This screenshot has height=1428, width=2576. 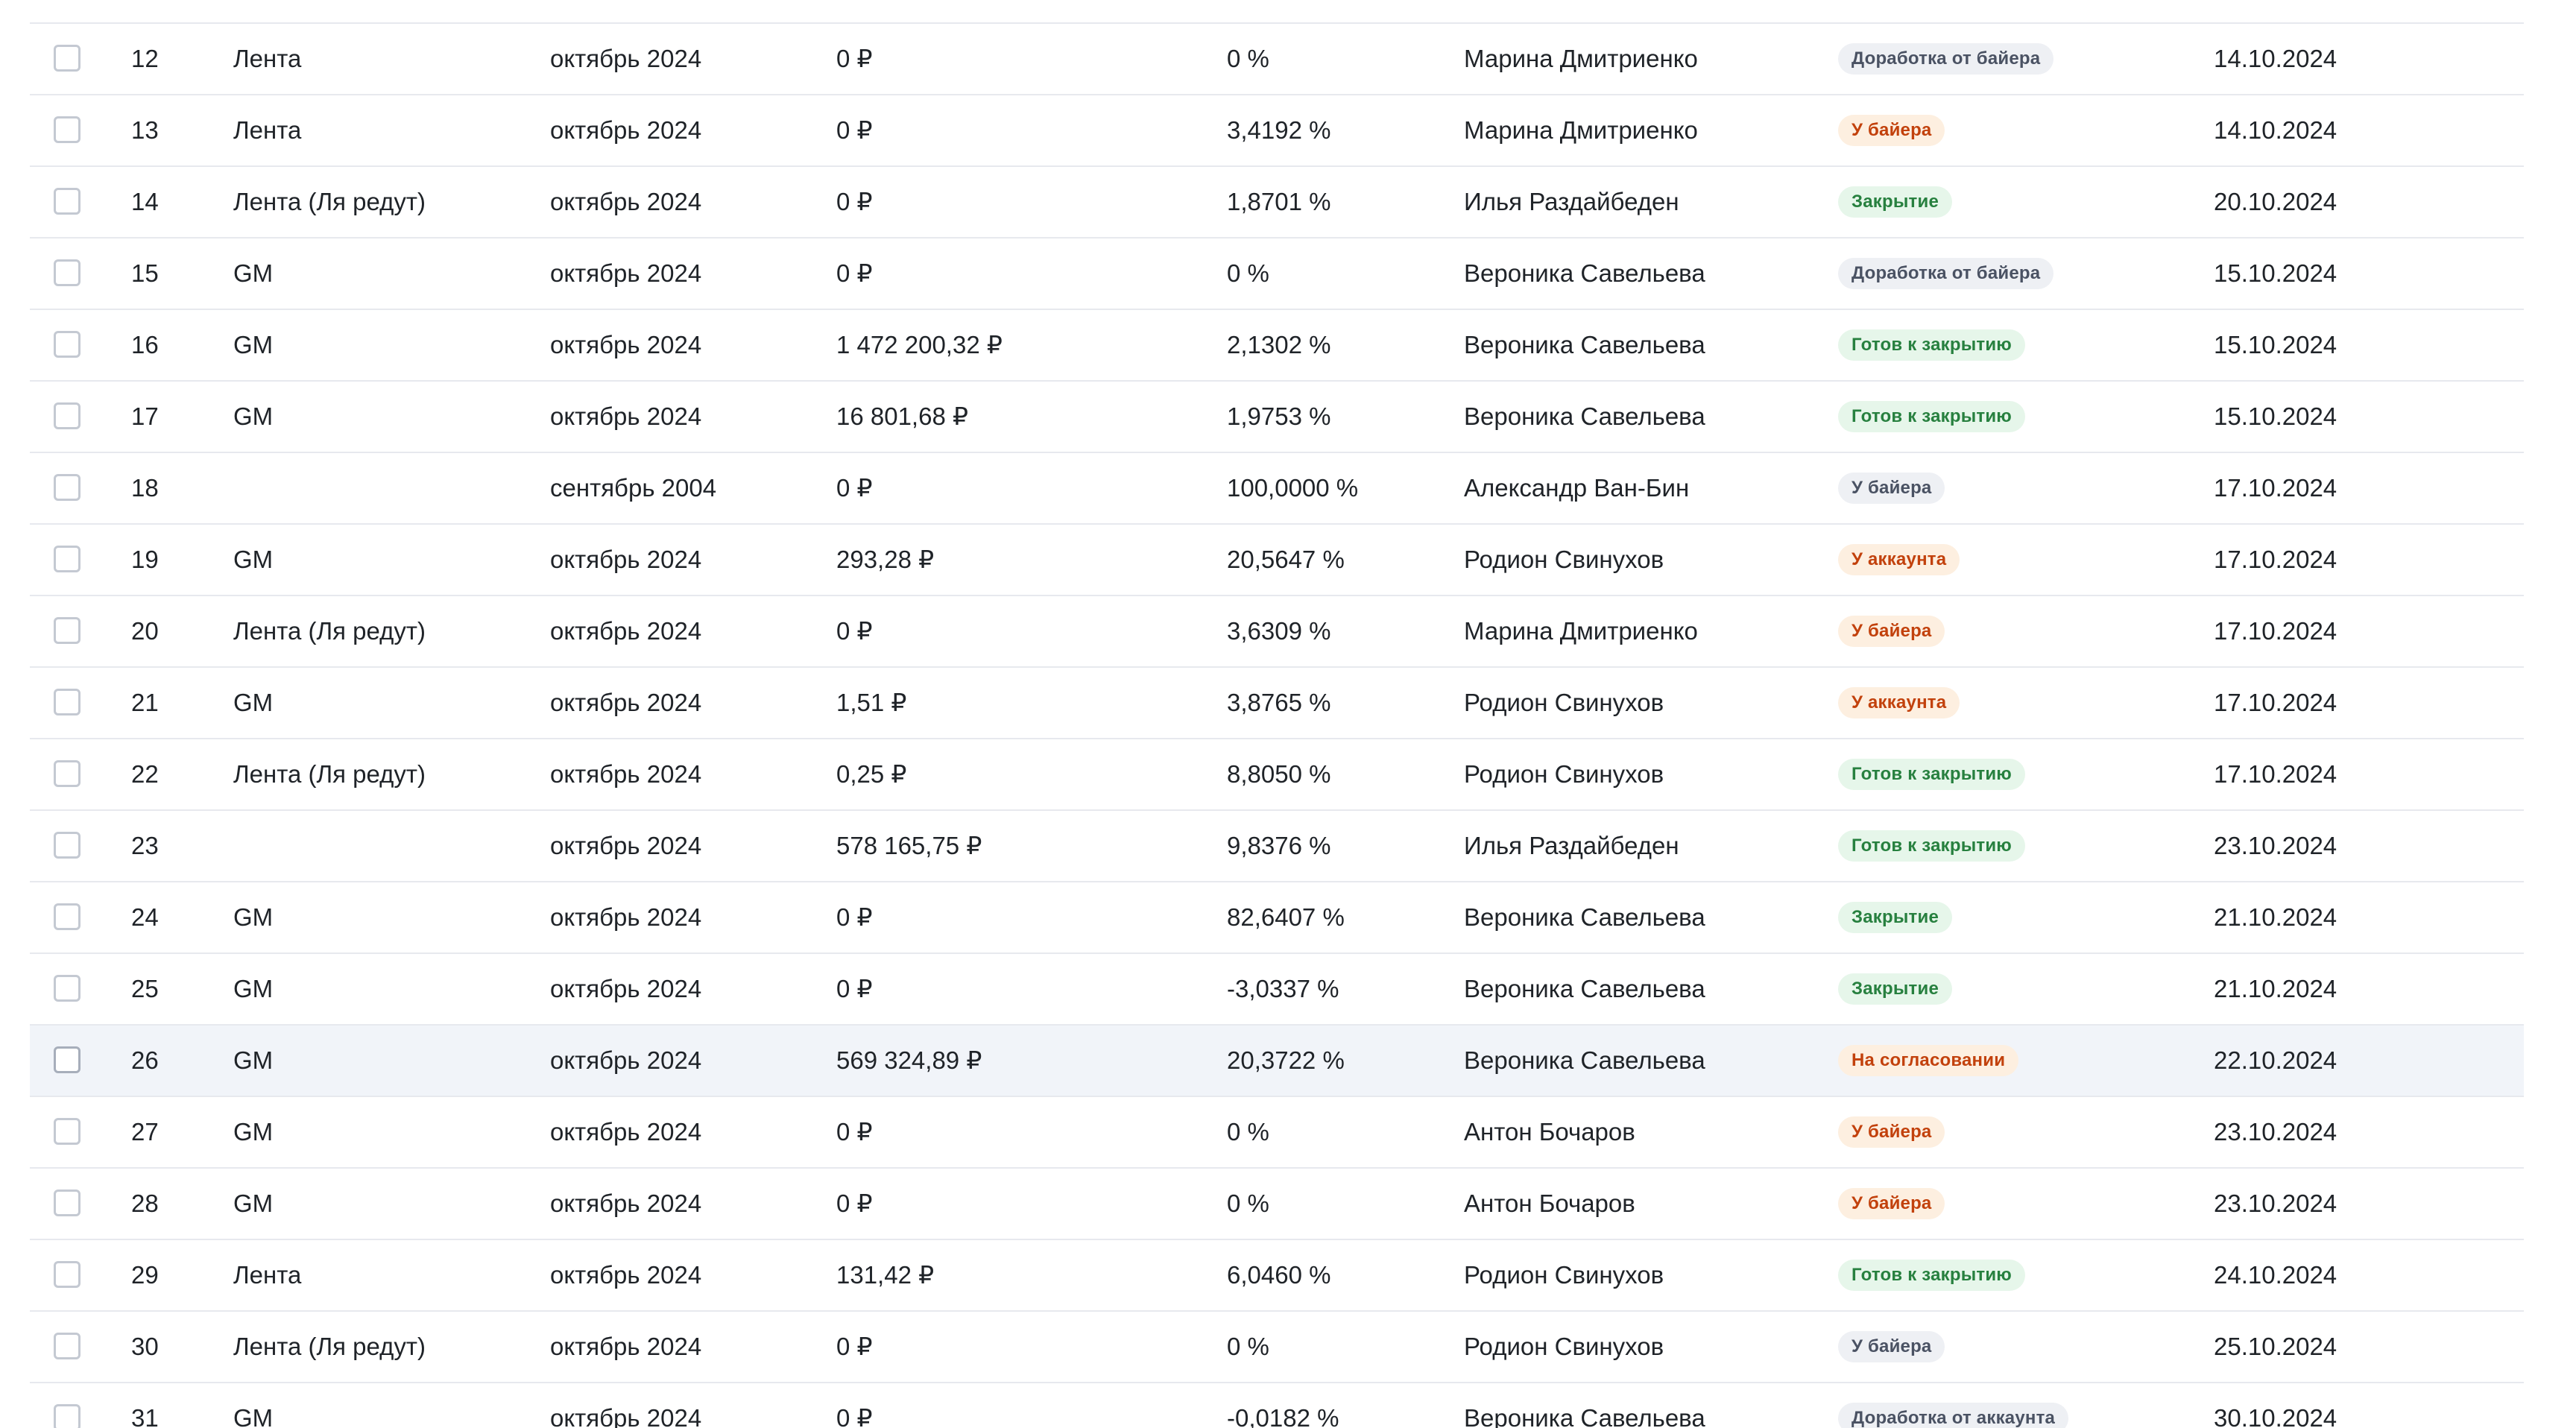 I want to click on row-number: 30, so click(x=145, y=1346).